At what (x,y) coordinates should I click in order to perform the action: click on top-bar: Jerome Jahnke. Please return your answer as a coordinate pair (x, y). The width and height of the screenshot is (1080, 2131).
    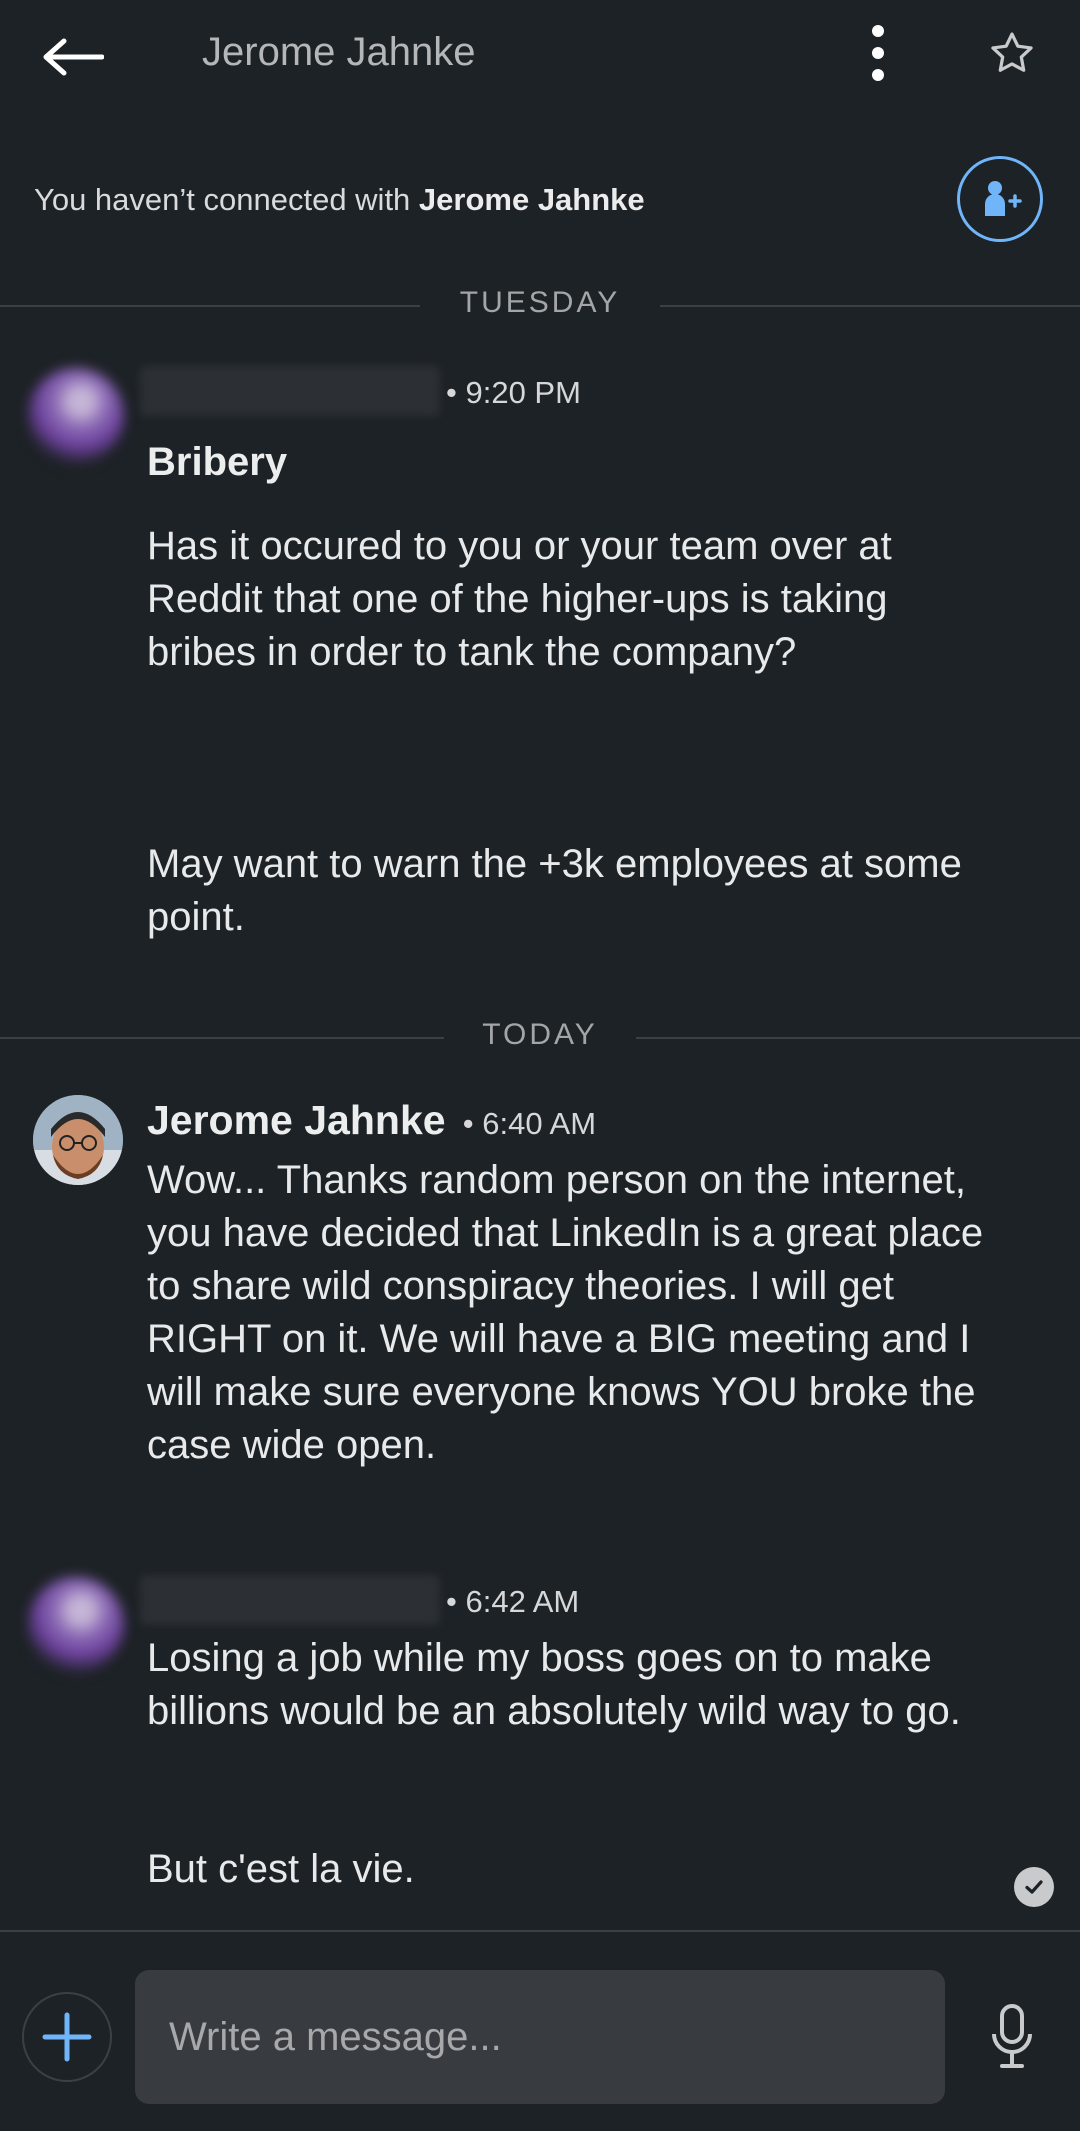
    Looking at the image, I should click on (540, 60).